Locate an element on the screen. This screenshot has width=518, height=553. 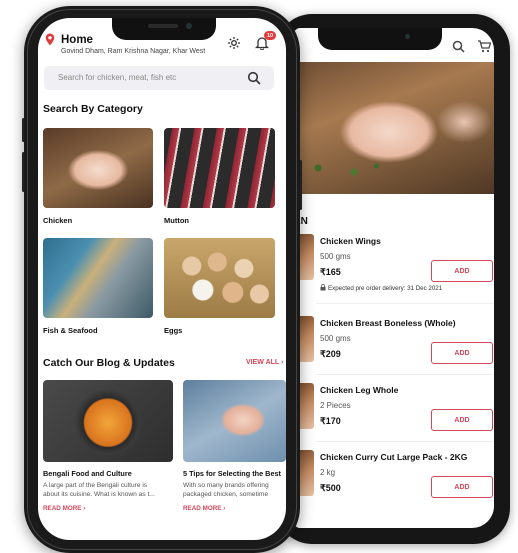
search-placeholder: Search for chicken, meat, fish etc is located at coordinates (117, 77).